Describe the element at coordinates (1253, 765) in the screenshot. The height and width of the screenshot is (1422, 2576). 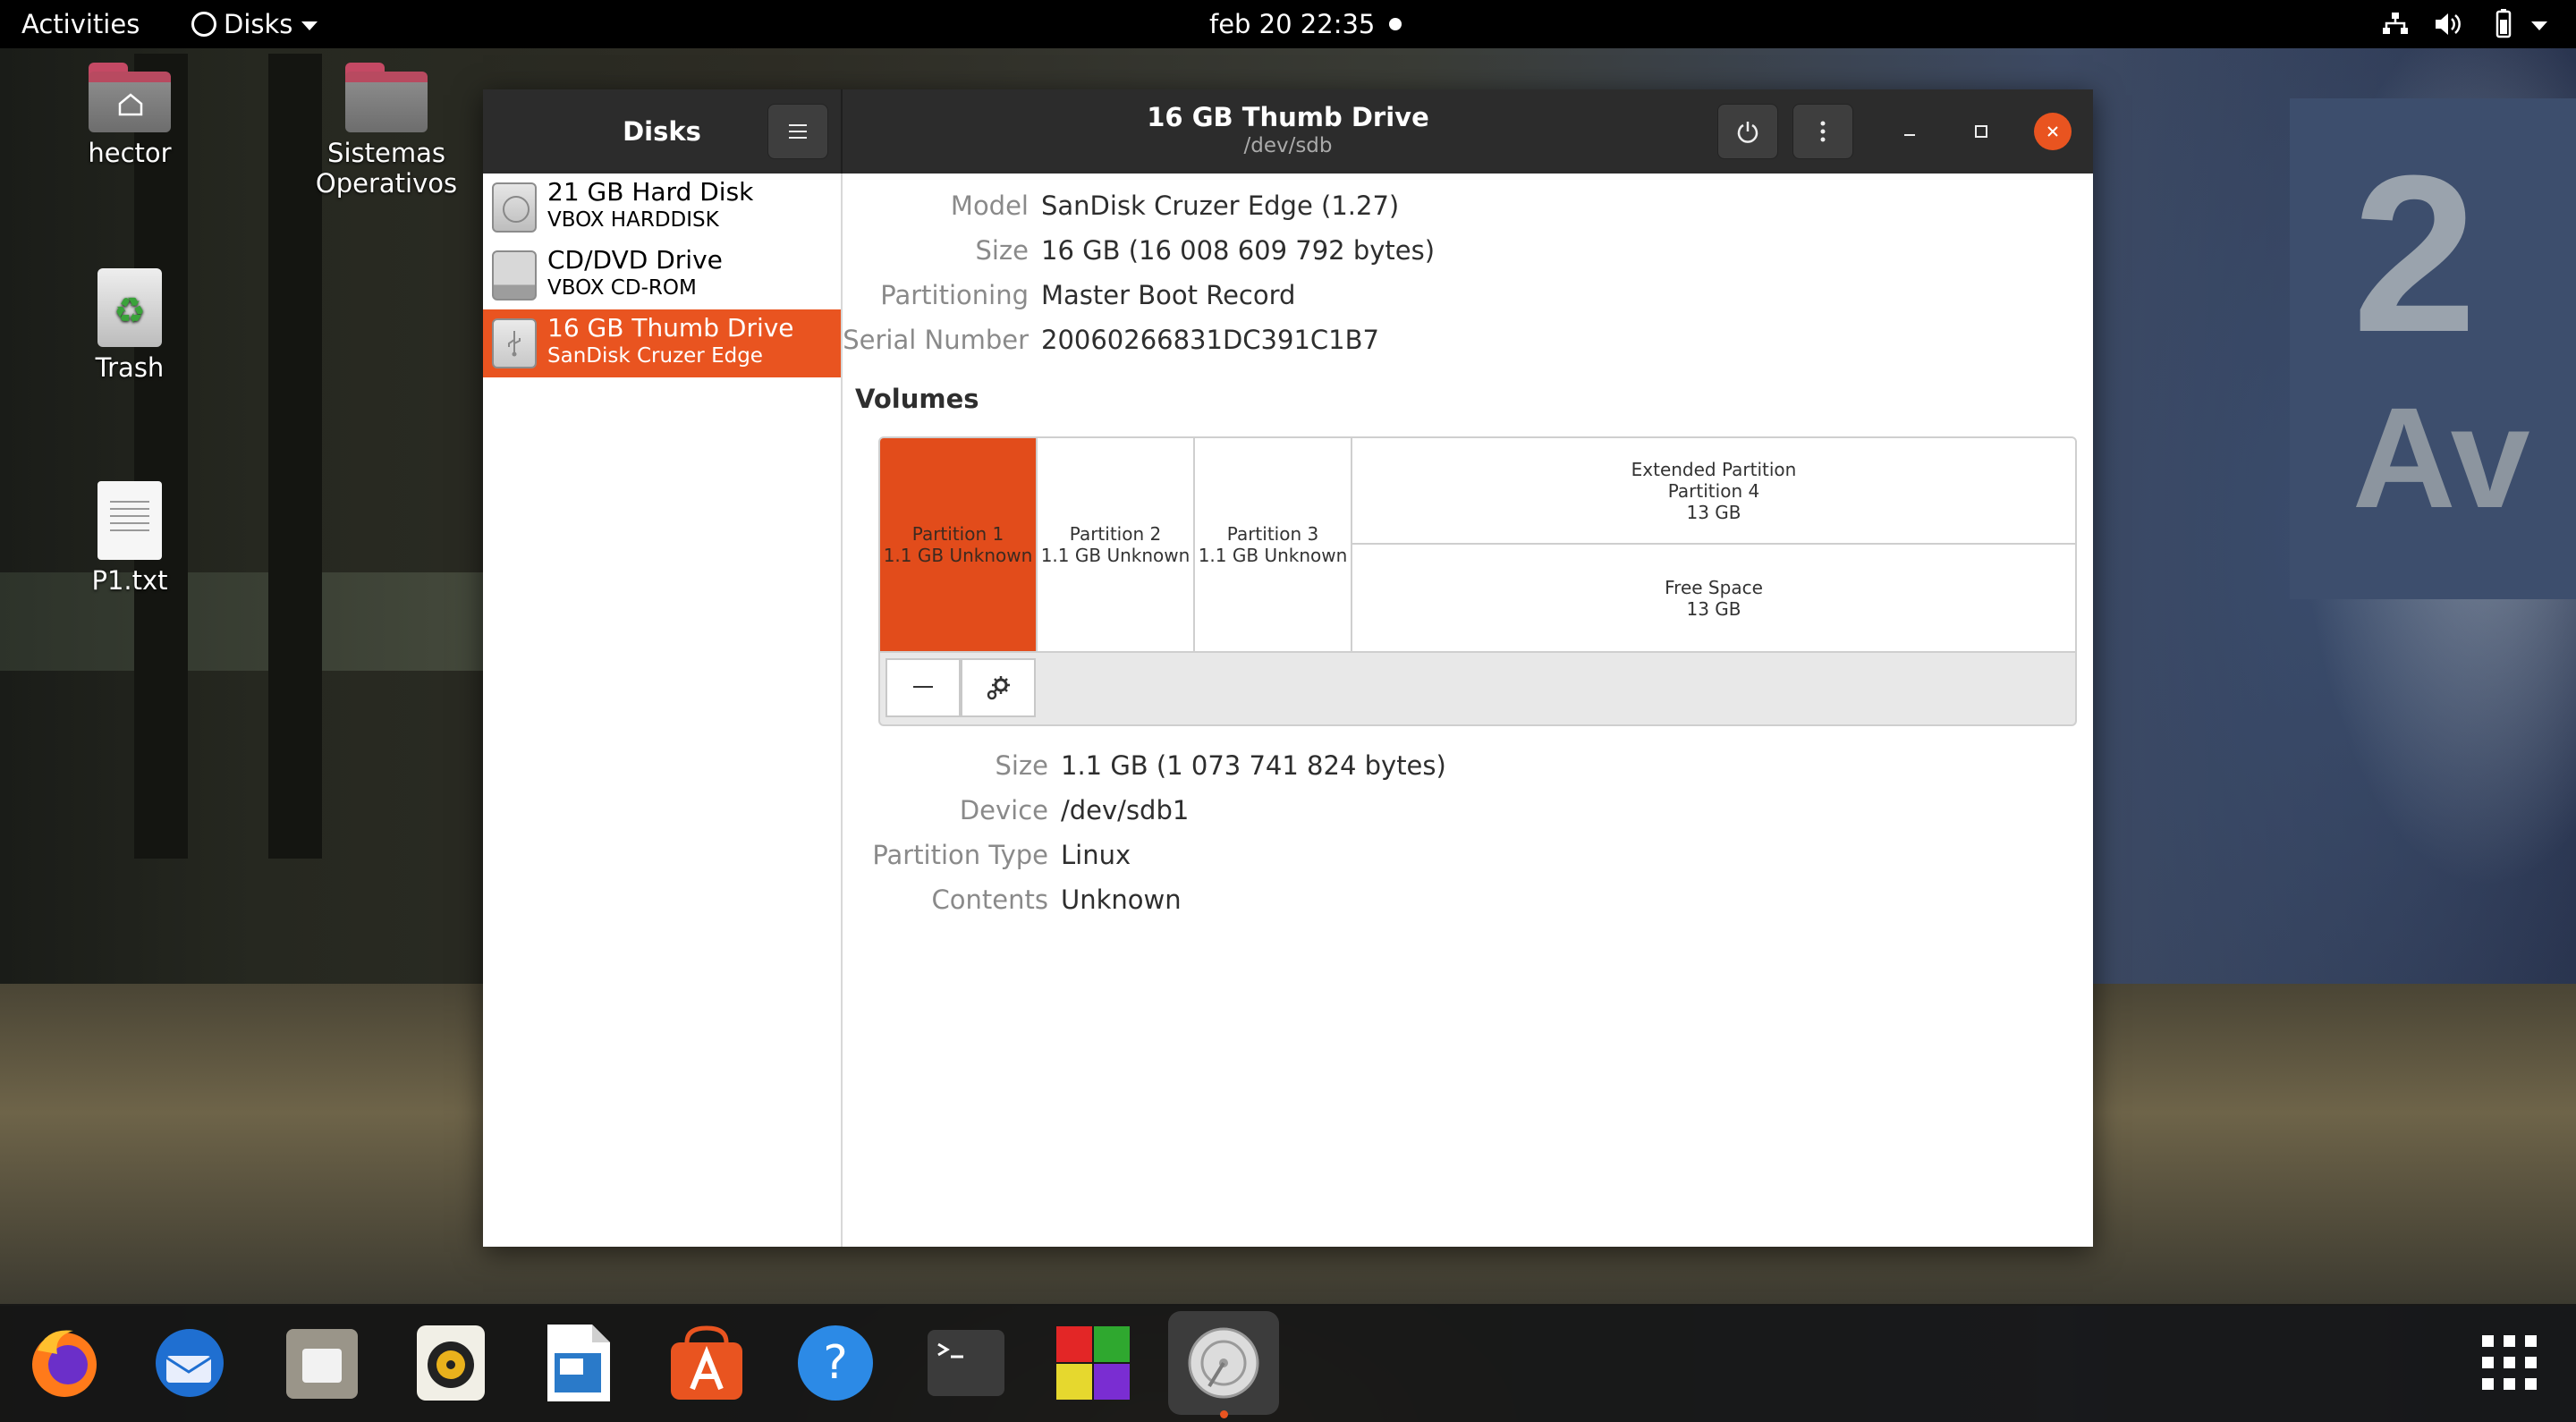
I see `volume-size-value: 1.1 GB (1 073 741 824 bytes)` at that location.